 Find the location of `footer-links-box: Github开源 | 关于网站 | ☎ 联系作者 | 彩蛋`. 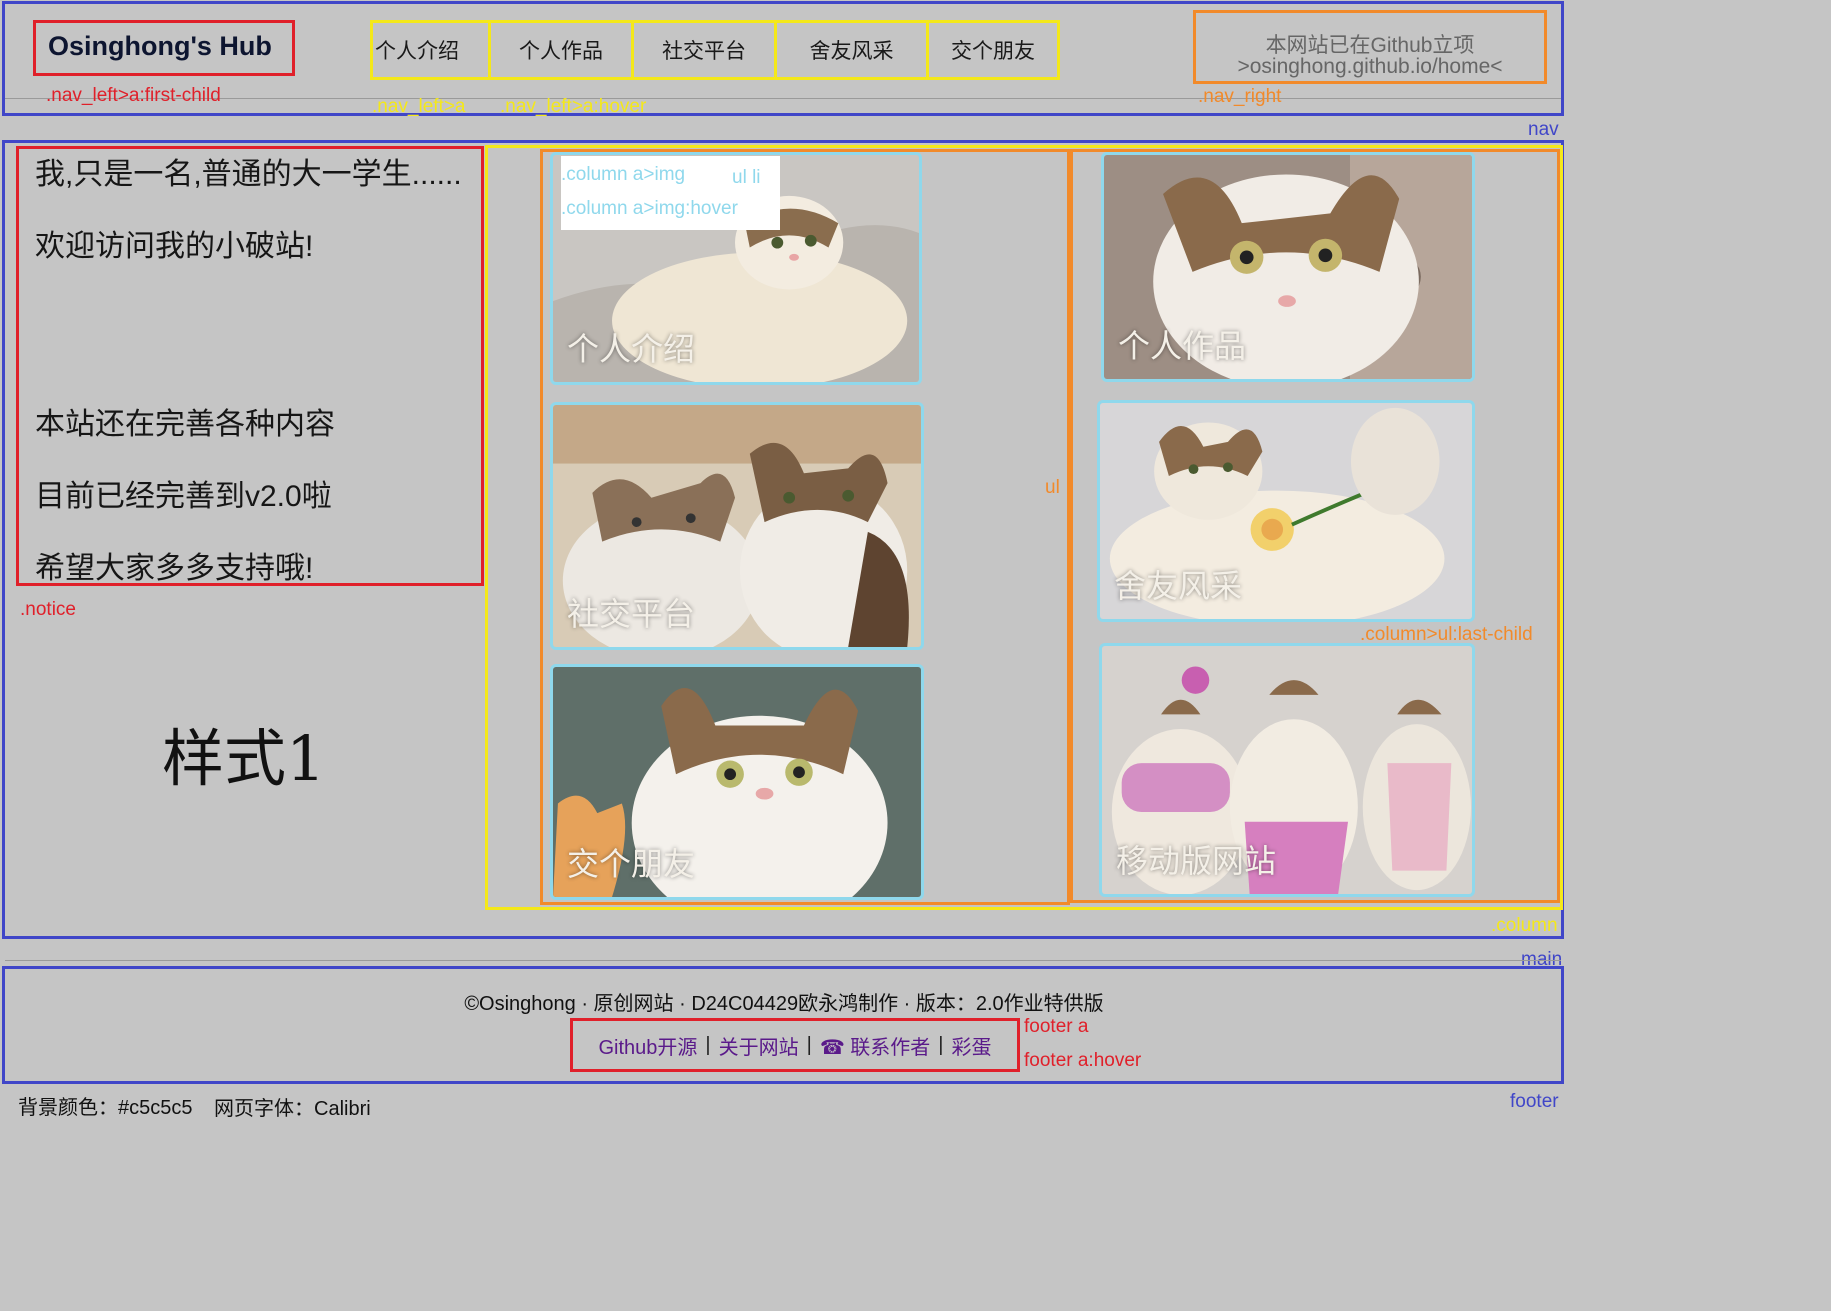

footer-links-box: Github开源 | 关于网站 | ☎ 联系作者 | 彩蛋 is located at coordinates (795, 1045).